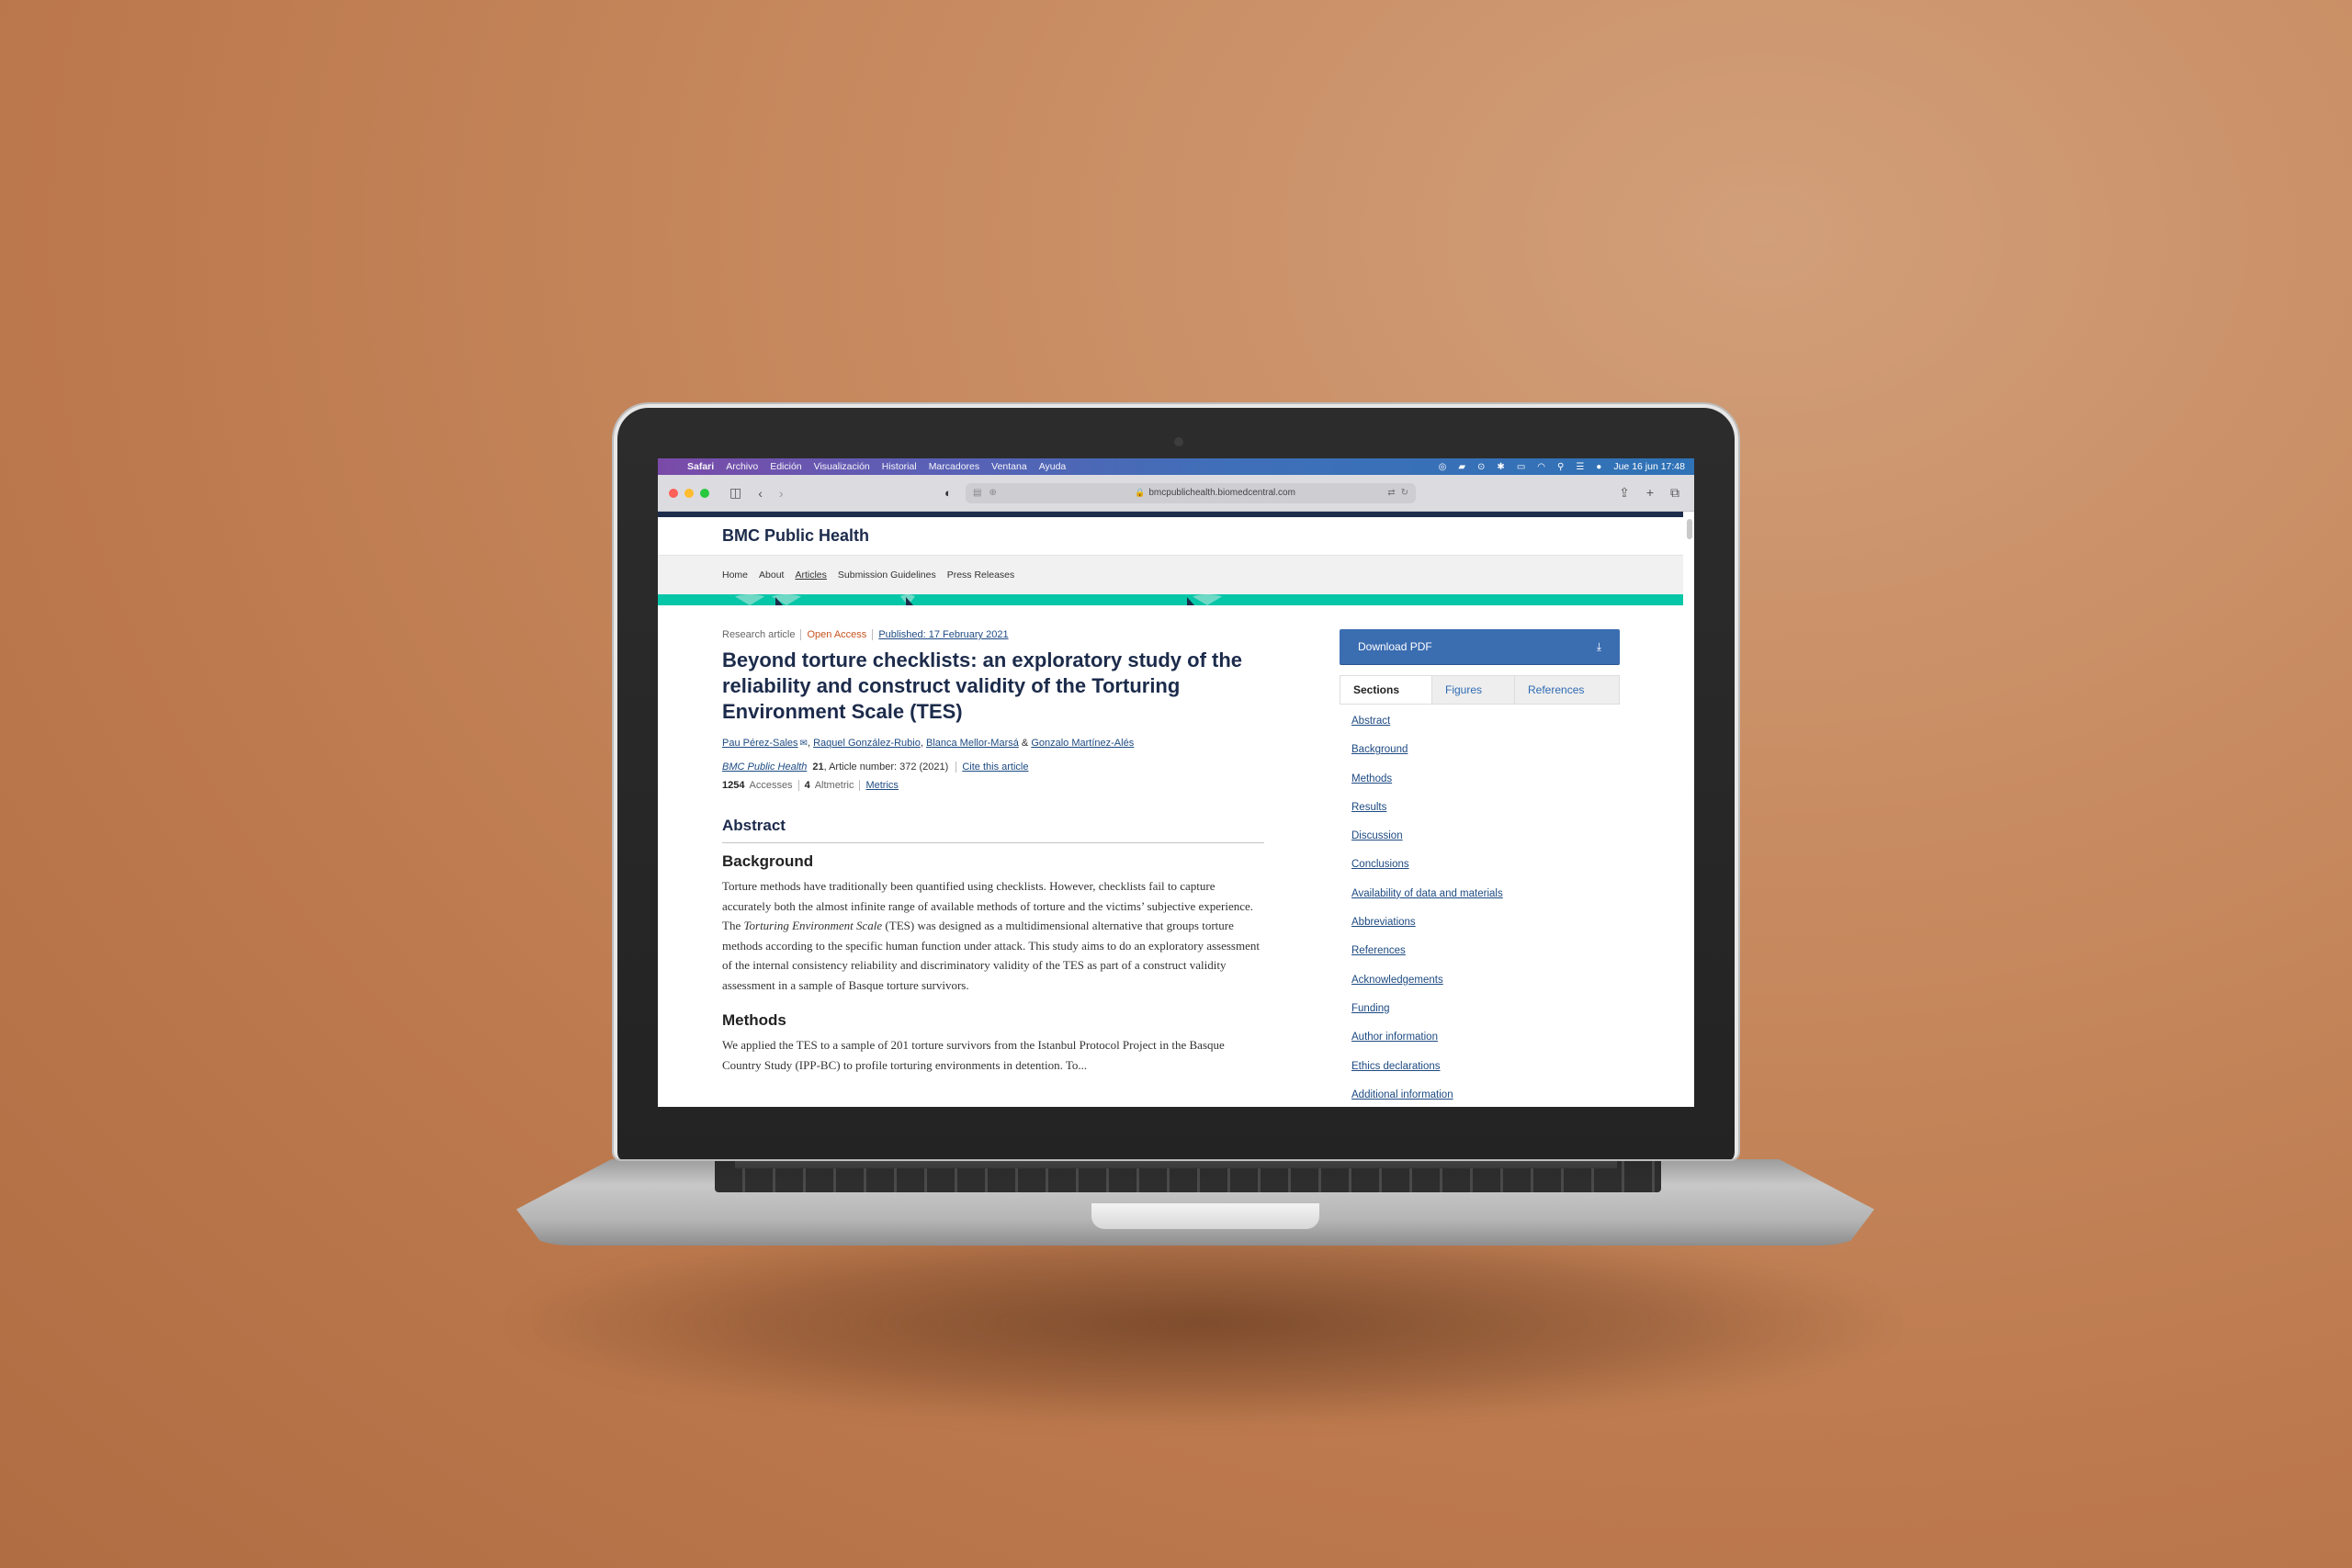  Describe the element at coordinates (943, 634) in the screenshot. I see `published-date-link: Published: 17 February 2021` at that location.